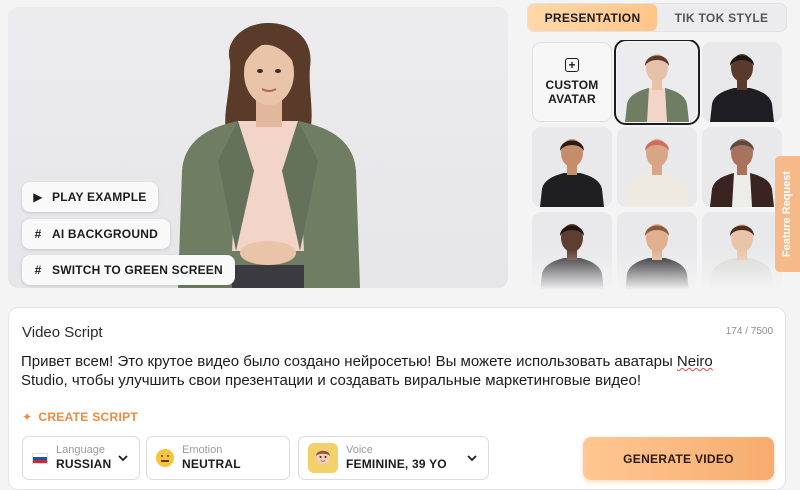  I want to click on feature-request-label: Feature Request, so click(787, 214).